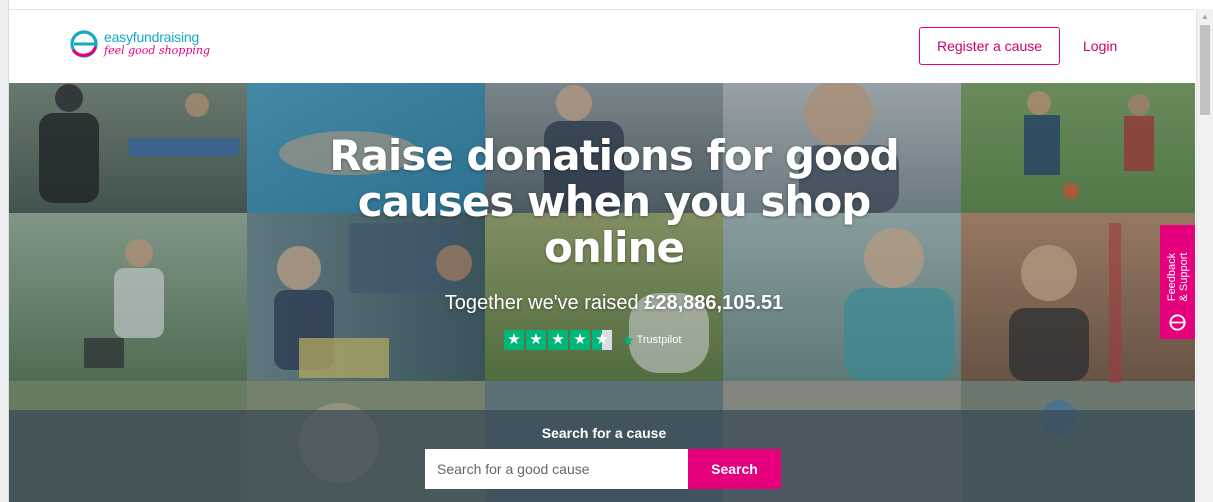 This screenshot has height=502, width=1213. I want to click on amount-raised-value: £28,886,105.51, so click(714, 303).